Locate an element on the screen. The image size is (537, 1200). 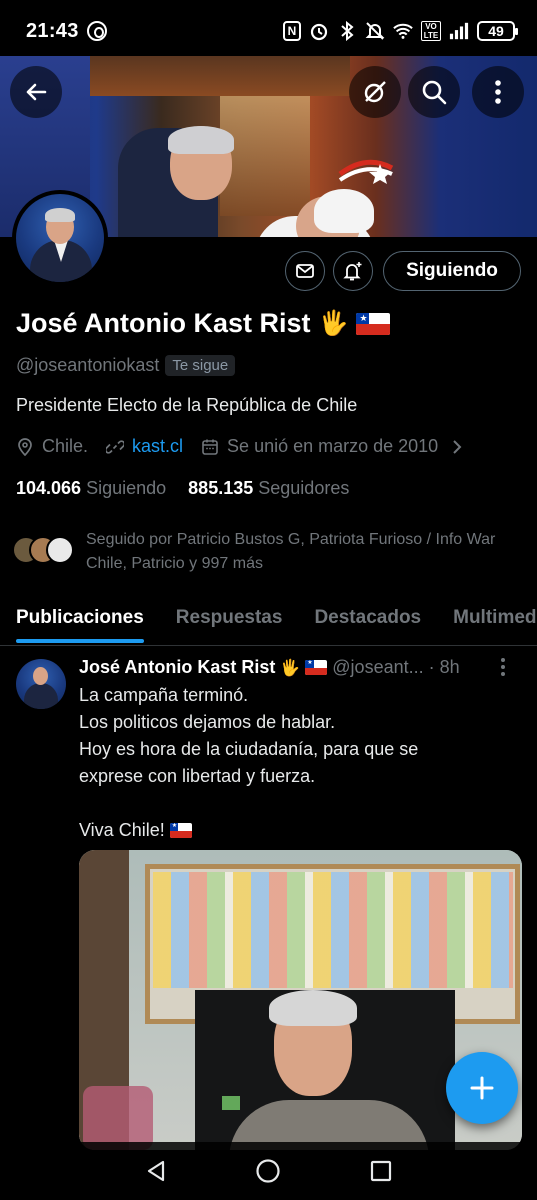
grok-button is located at coordinates (375, 92).